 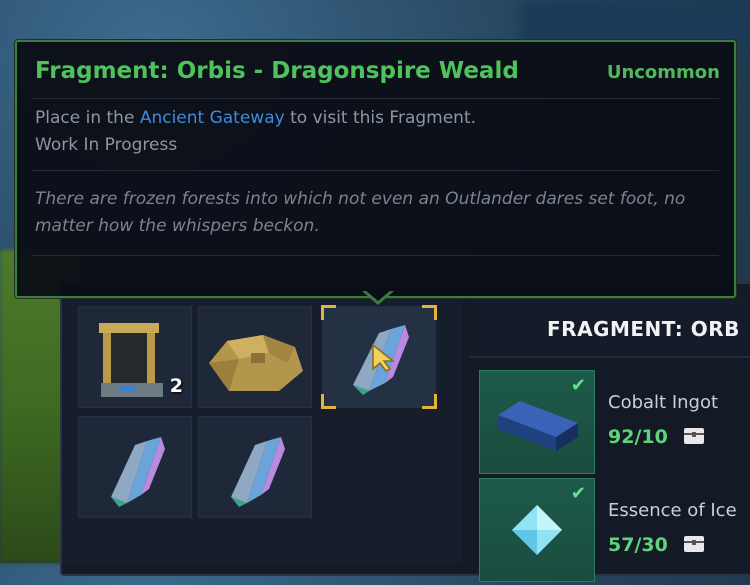 I want to click on rarity-label: Uncommon, so click(x=663, y=72).